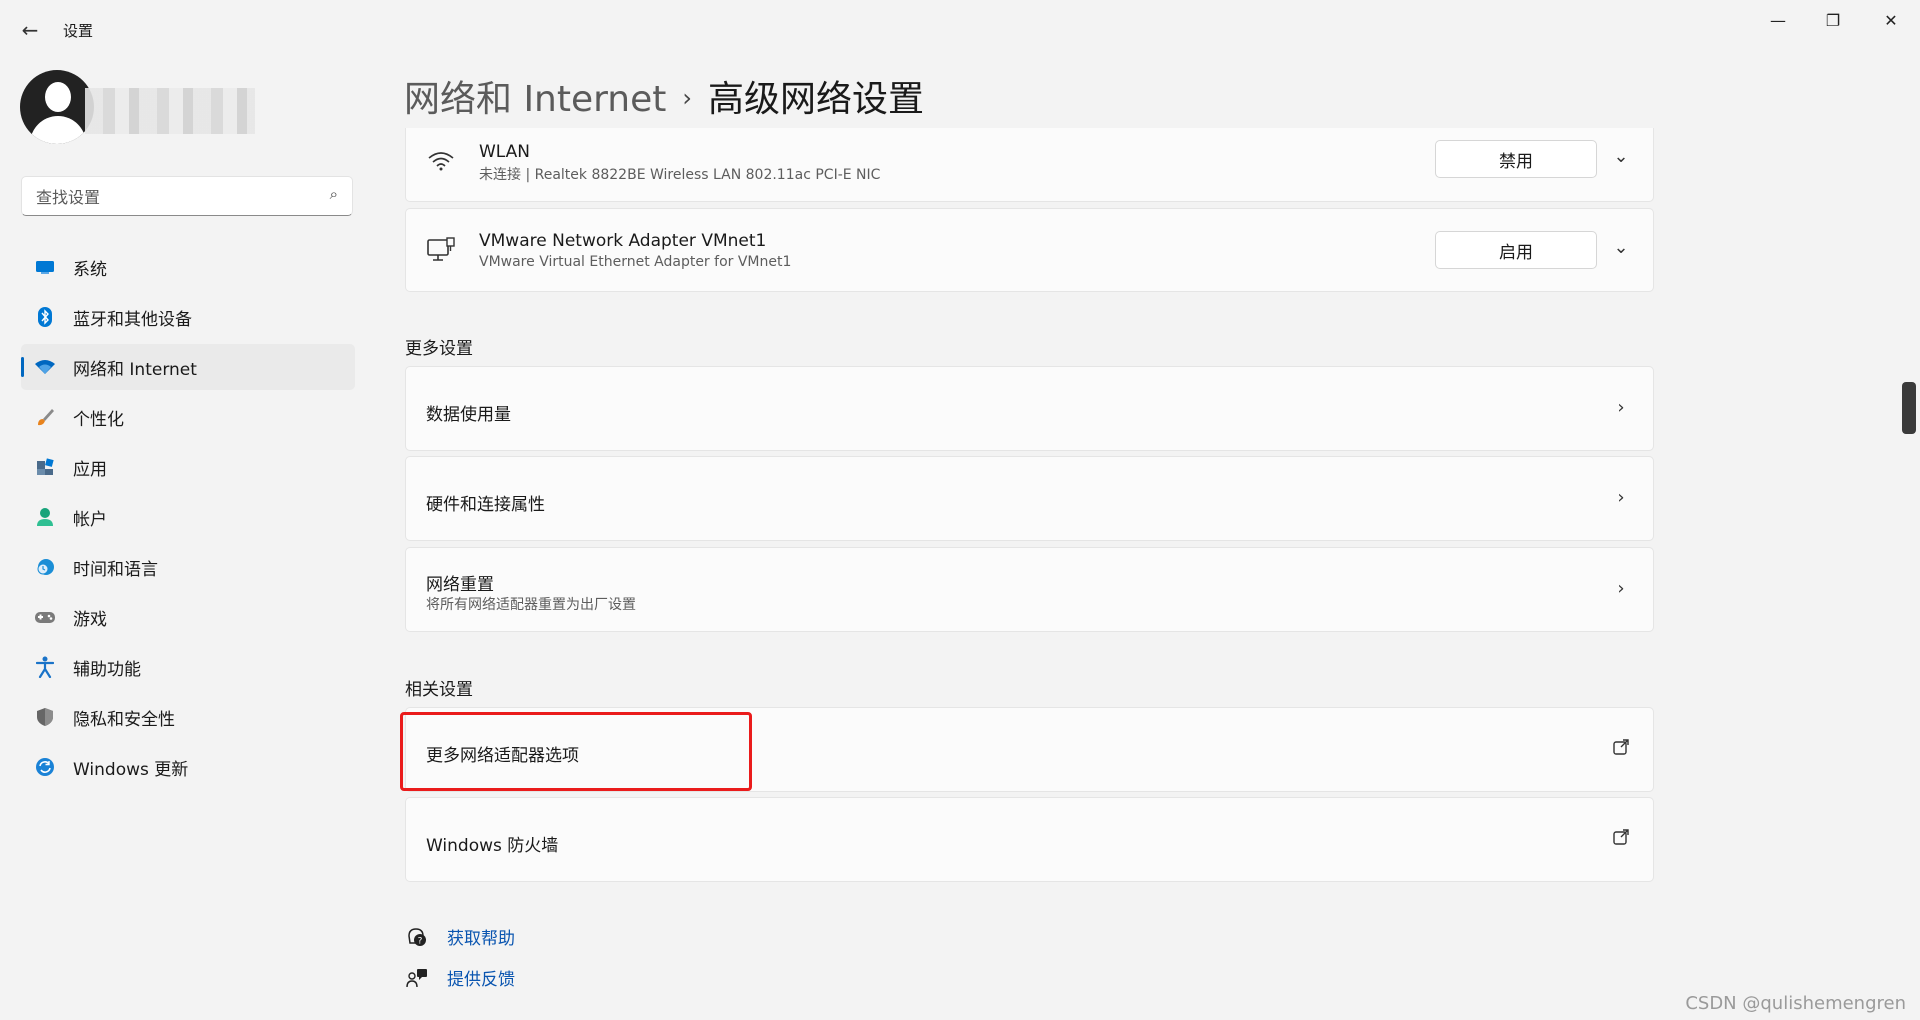 Image resolution: width=1920 pixels, height=1020 pixels. I want to click on avatar, so click(57, 107).